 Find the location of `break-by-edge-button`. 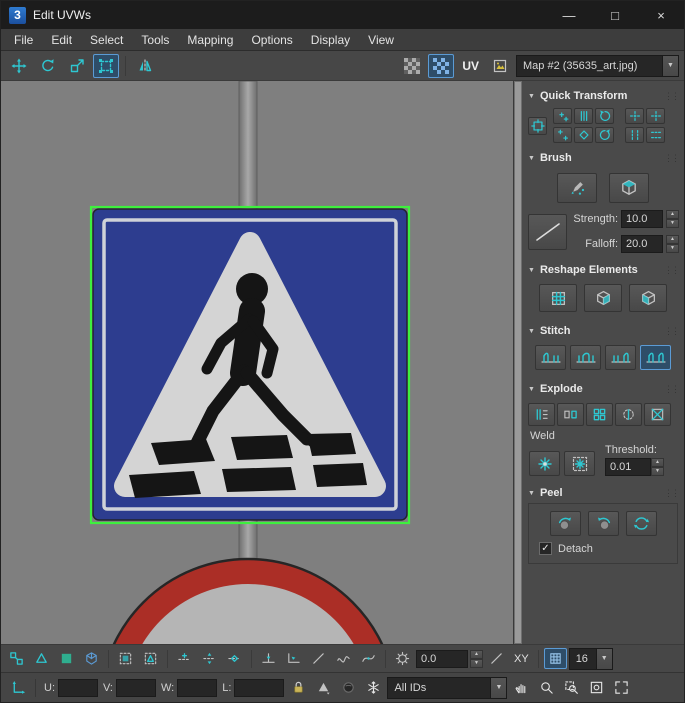

break-by-edge-button is located at coordinates (541, 414).